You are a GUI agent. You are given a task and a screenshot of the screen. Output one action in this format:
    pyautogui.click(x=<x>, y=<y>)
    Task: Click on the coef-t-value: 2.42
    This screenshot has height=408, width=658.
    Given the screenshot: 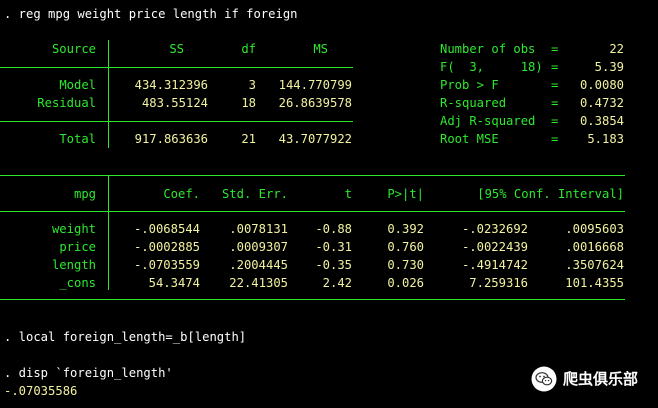 What is the action you would take?
    pyautogui.click(x=337, y=283)
    